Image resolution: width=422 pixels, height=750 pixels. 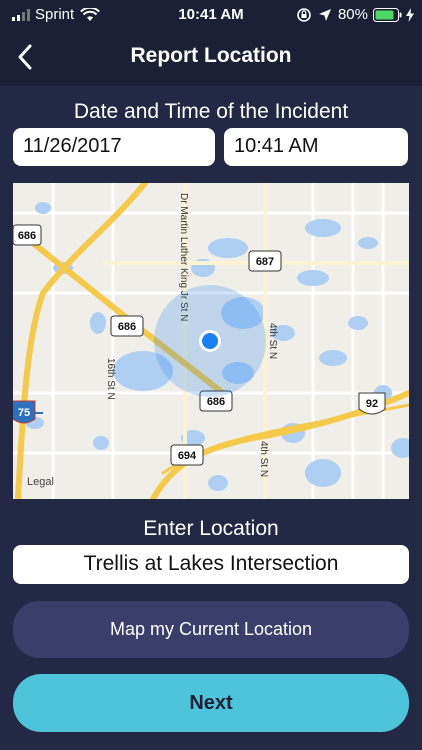 I want to click on route-686-shield-west: 686, so click(x=27, y=235).